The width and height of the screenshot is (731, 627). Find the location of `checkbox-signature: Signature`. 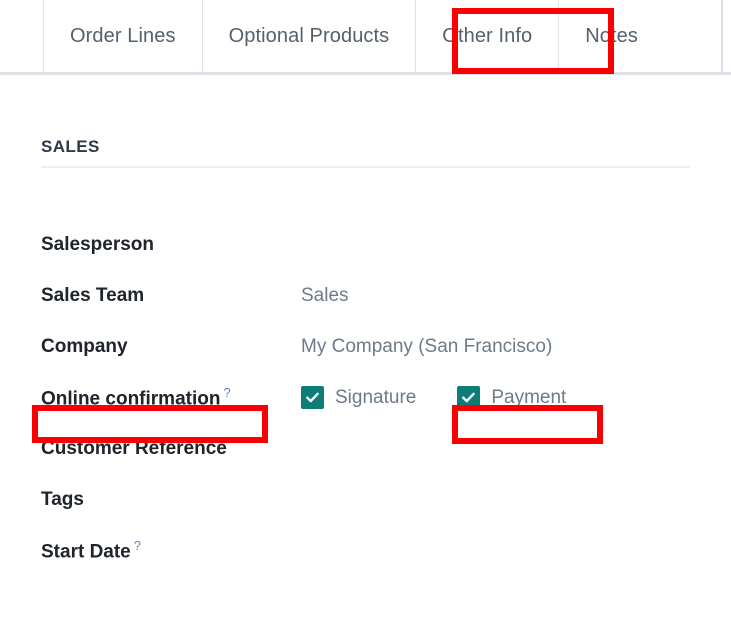

checkbox-signature: Signature is located at coordinates (358, 397).